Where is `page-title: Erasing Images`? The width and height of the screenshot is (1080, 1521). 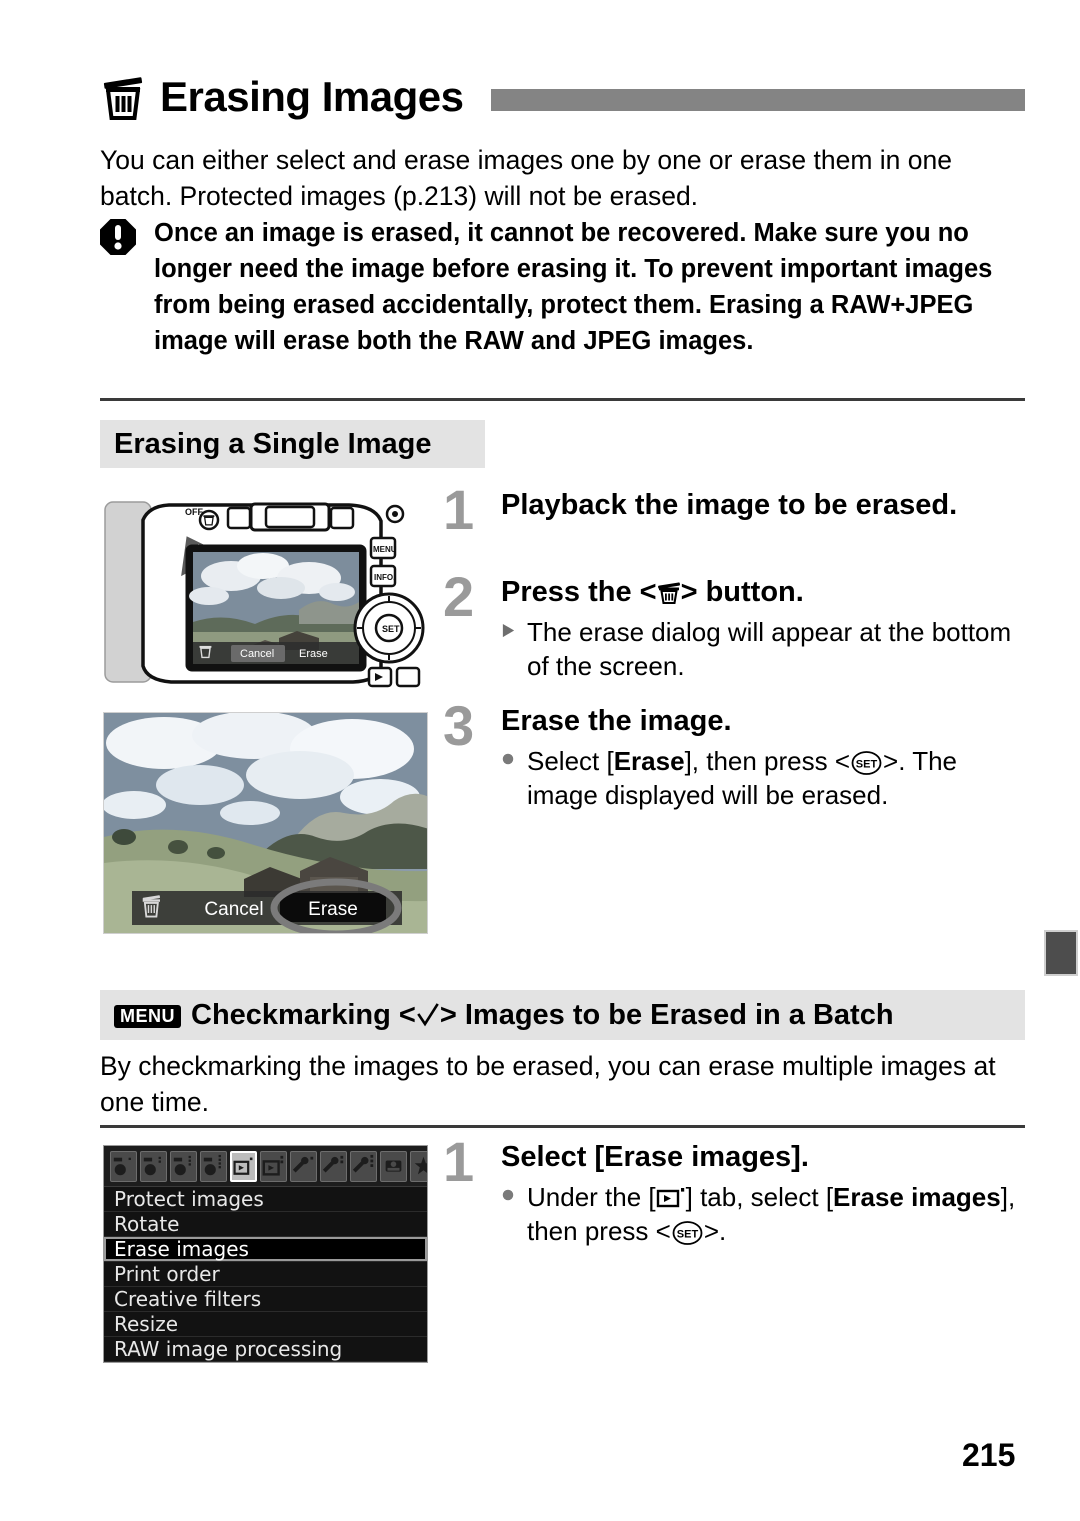 page-title: Erasing Images is located at coordinates (312, 96).